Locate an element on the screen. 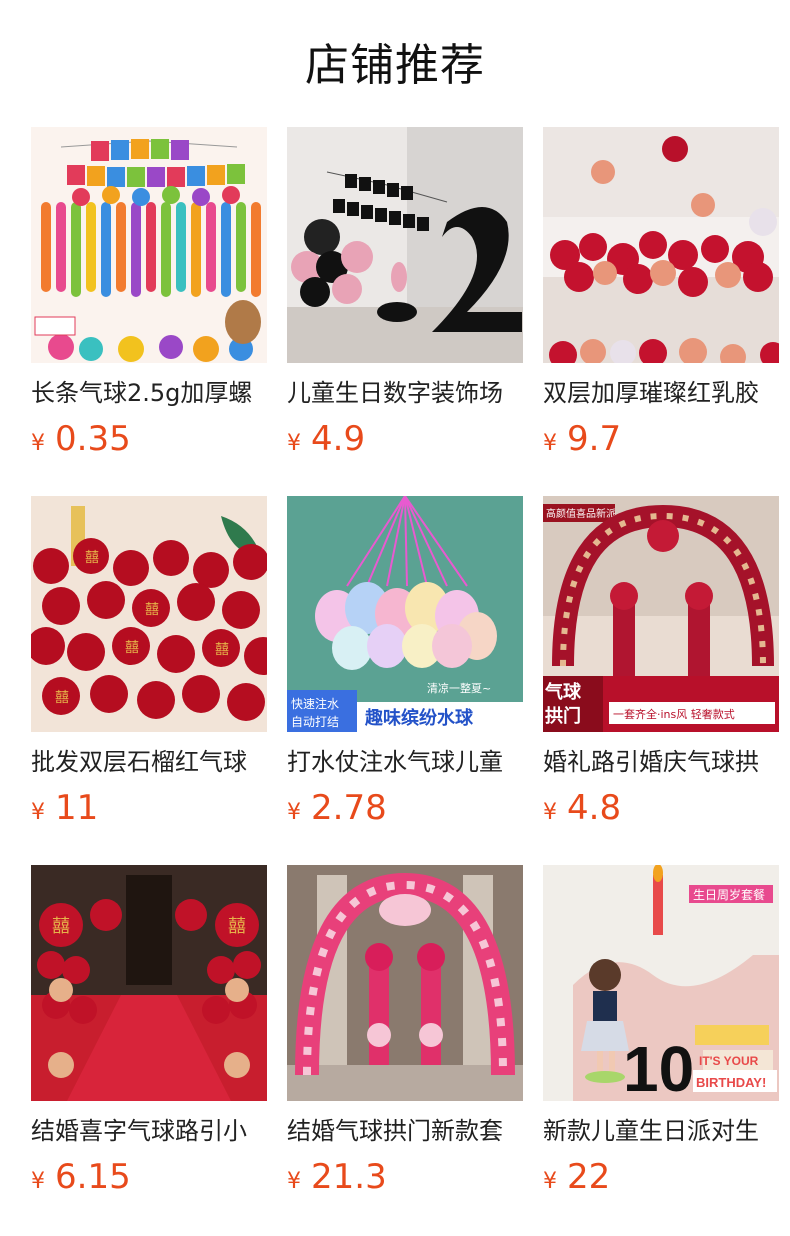 This screenshot has width=790, height=1236. svg-text: 快速注水 is located at coordinates (315, 703).